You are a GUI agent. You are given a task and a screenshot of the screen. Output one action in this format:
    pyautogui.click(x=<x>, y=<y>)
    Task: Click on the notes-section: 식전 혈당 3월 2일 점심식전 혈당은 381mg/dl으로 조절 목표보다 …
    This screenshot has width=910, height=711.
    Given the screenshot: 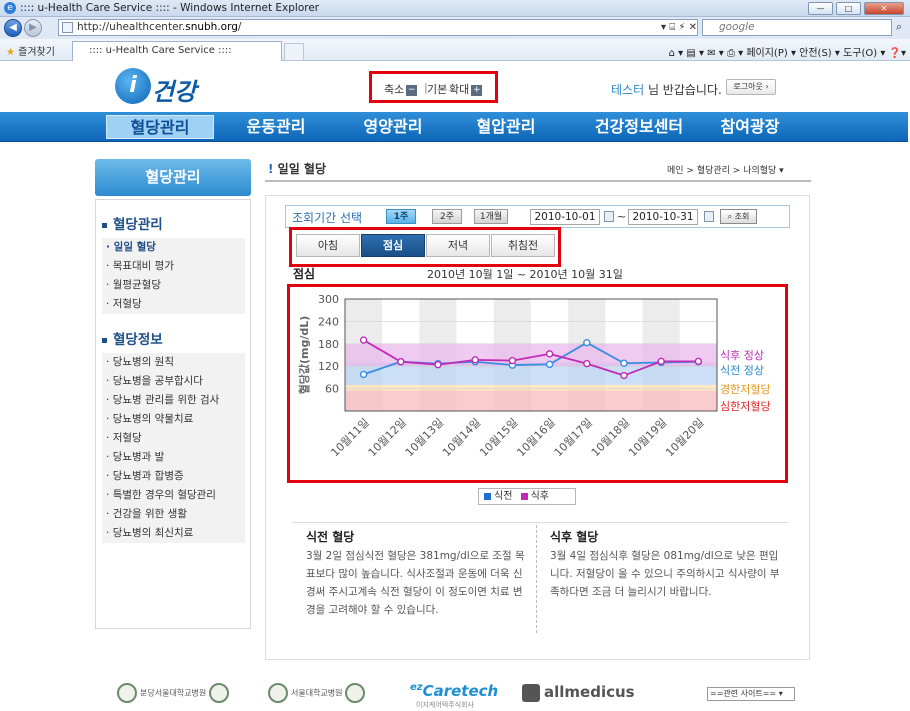 What is the action you would take?
    pyautogui.click(x=540, y=578)
    